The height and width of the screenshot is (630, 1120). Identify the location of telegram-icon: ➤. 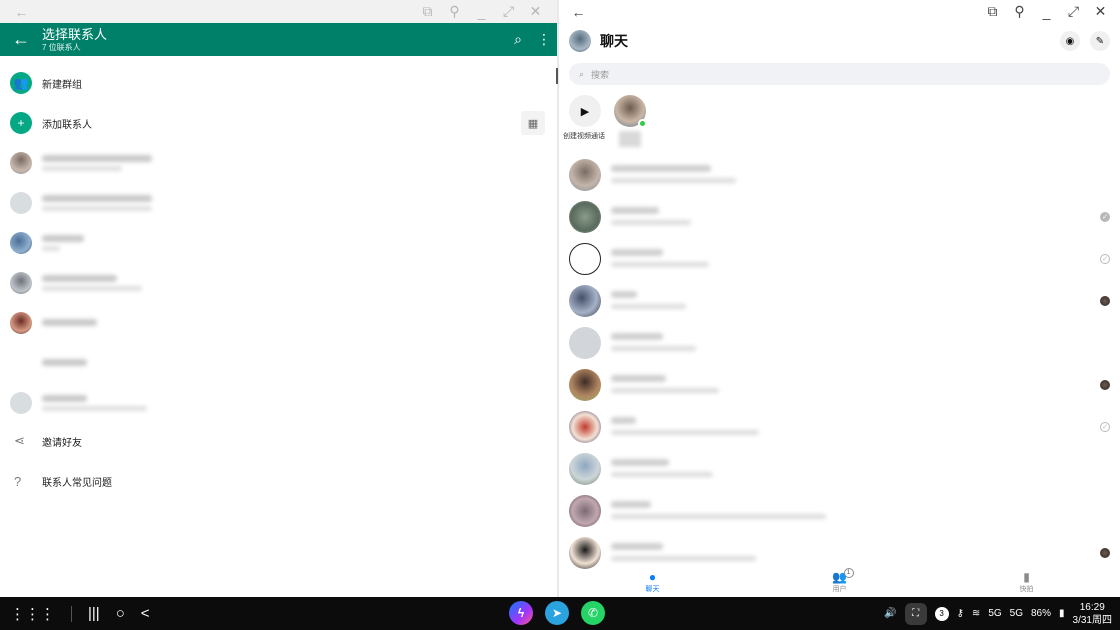
(557, 613).